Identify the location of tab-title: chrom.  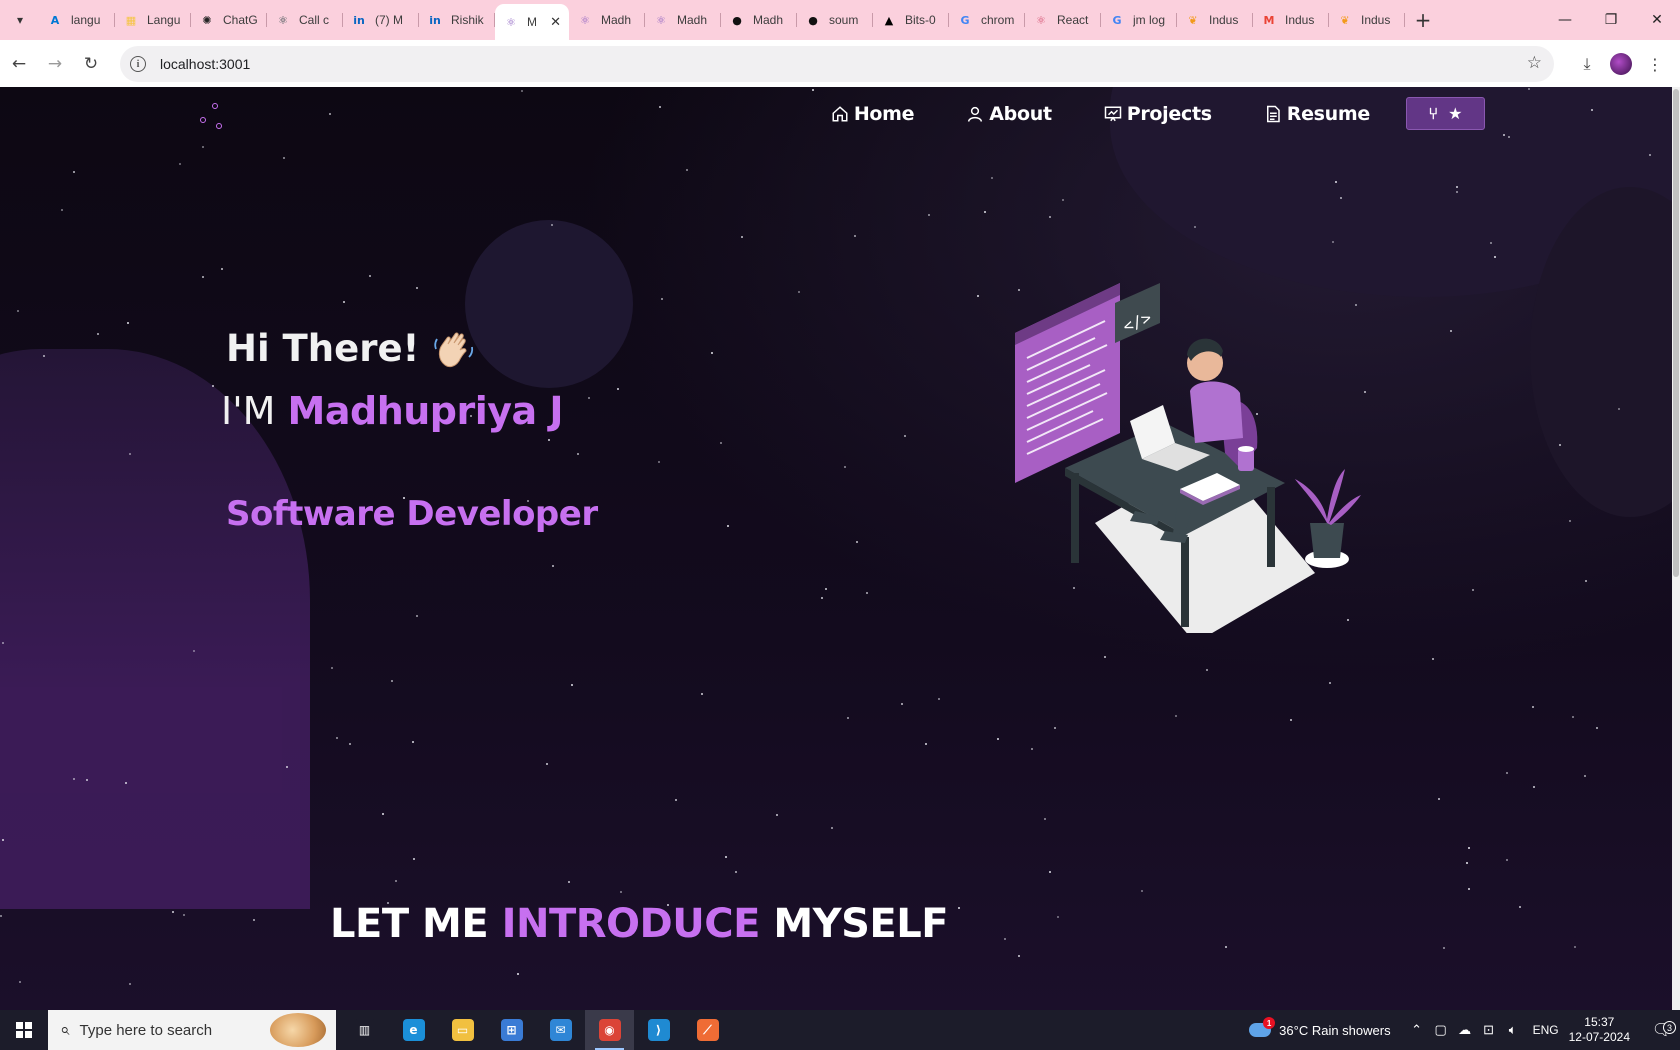
(998, 20).